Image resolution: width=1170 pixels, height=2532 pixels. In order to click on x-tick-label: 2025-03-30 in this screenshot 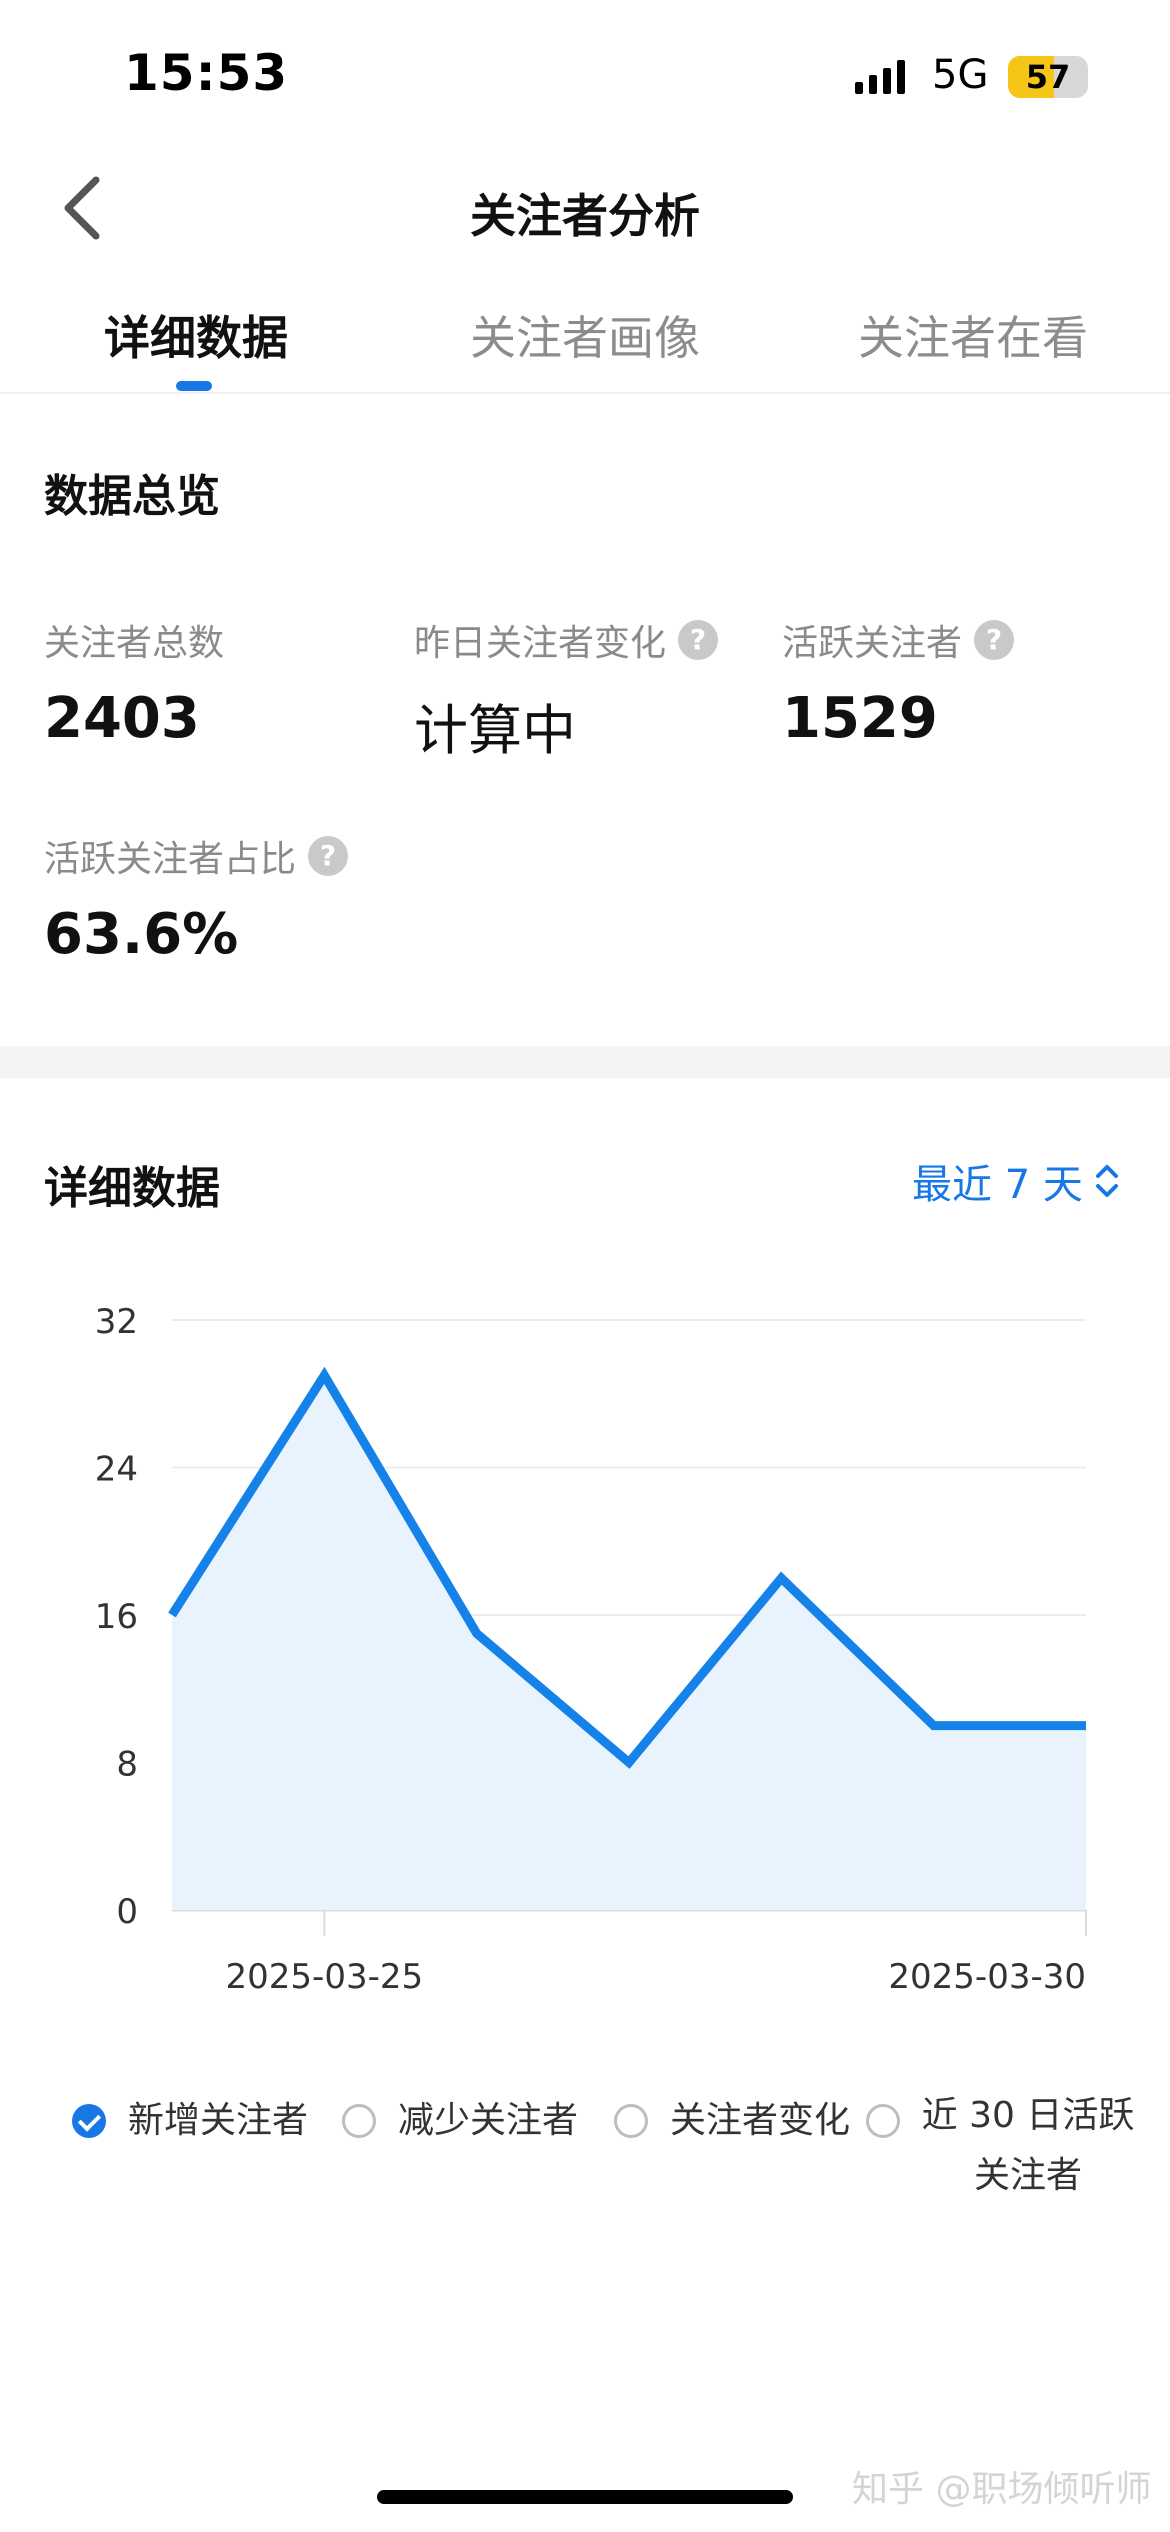, I will do `click(987, 1977)`.